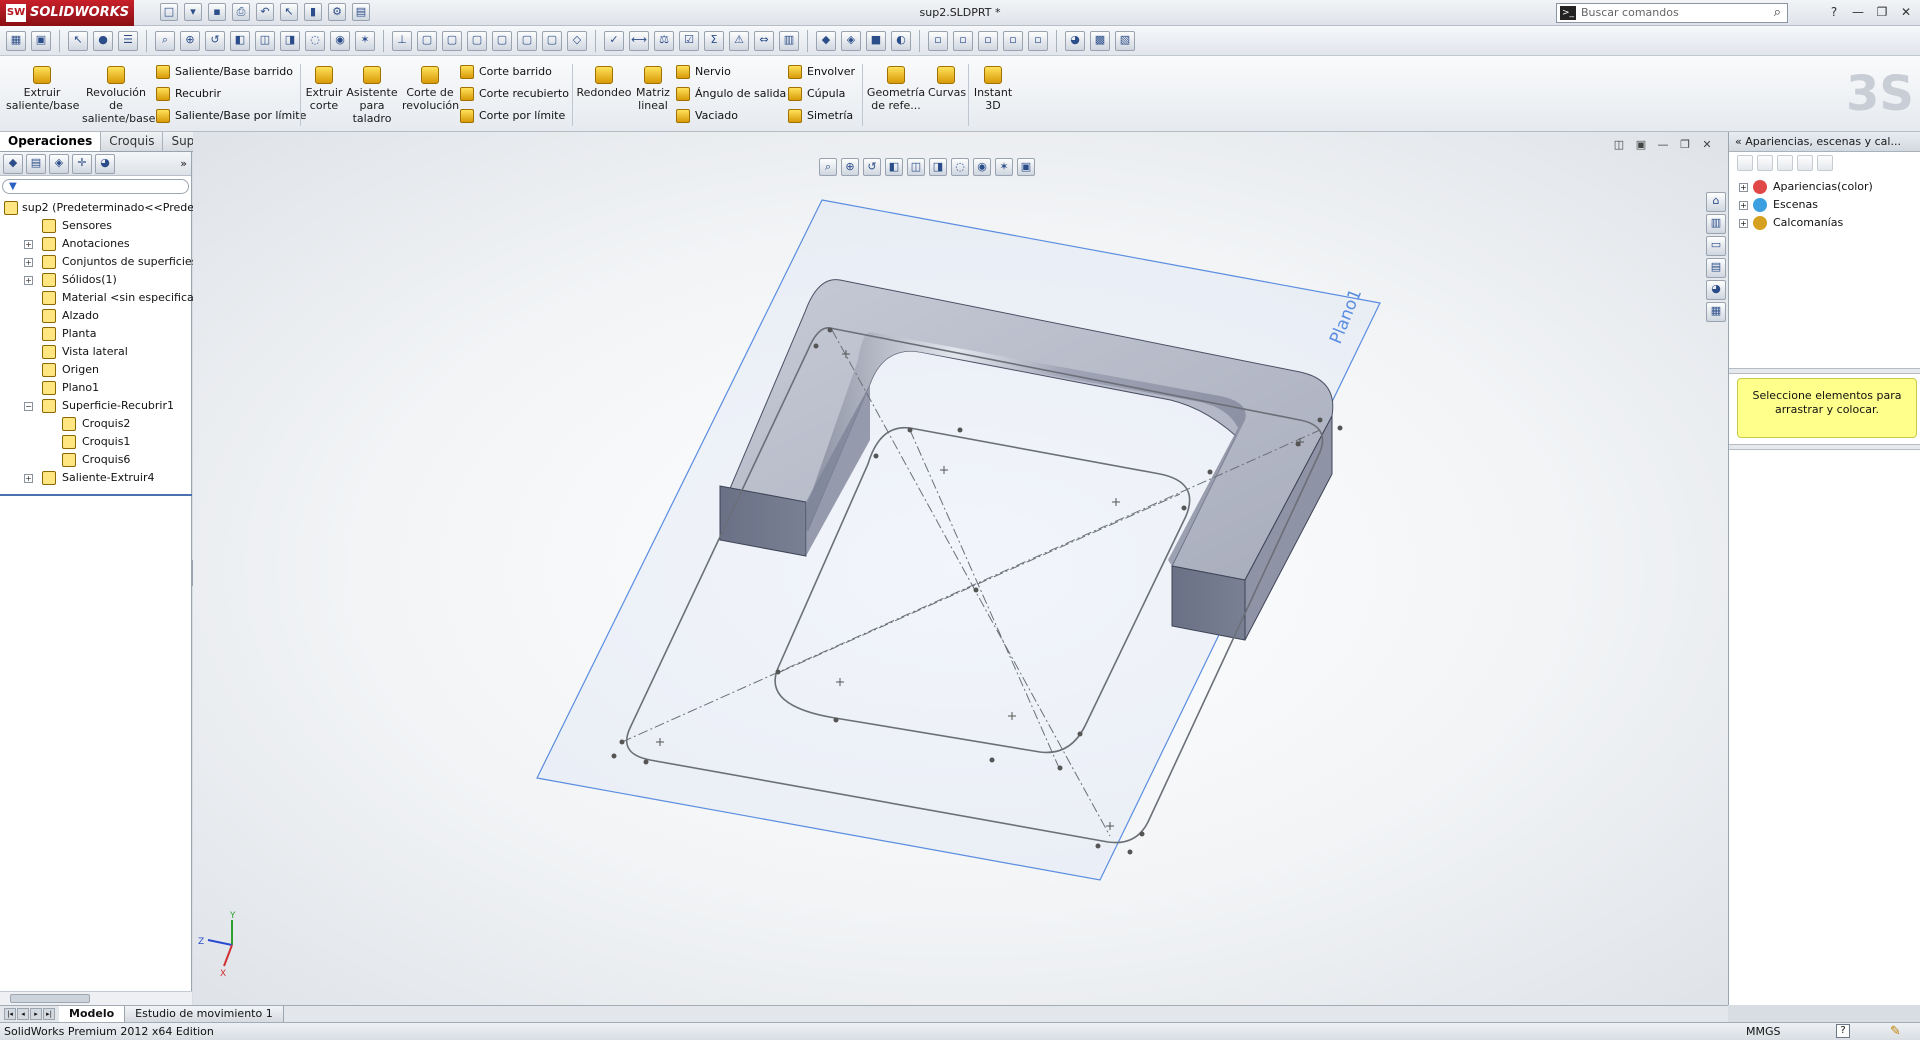 Image resolution: width=1920 pixels, height=1040 pixels. What do you see at coordinates (1882, 12) in the screenshot?
I see `restore-icon: ❐` at bounding box center [1882, 12].